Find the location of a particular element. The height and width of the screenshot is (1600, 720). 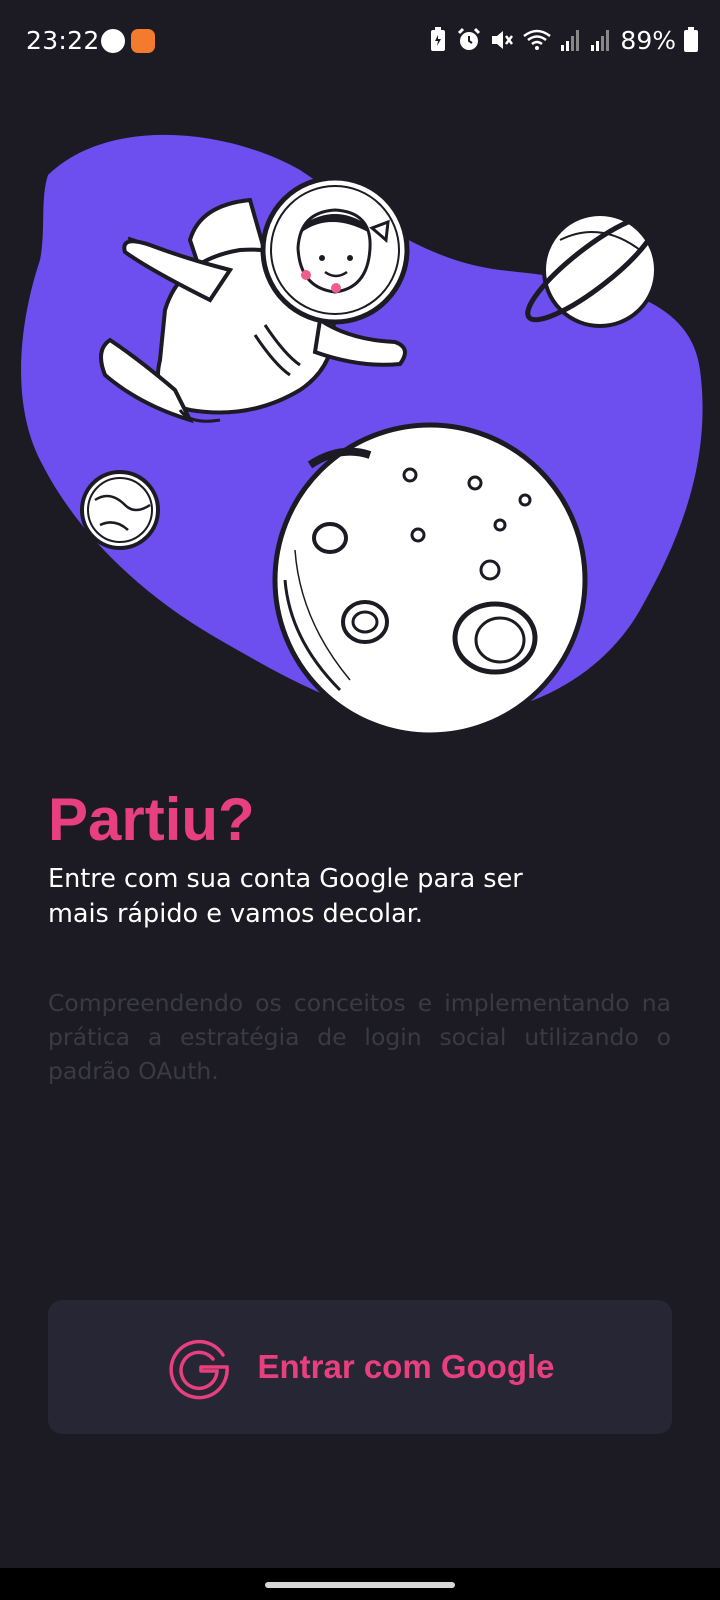

google-icon is located at coordinates (199, 1369).